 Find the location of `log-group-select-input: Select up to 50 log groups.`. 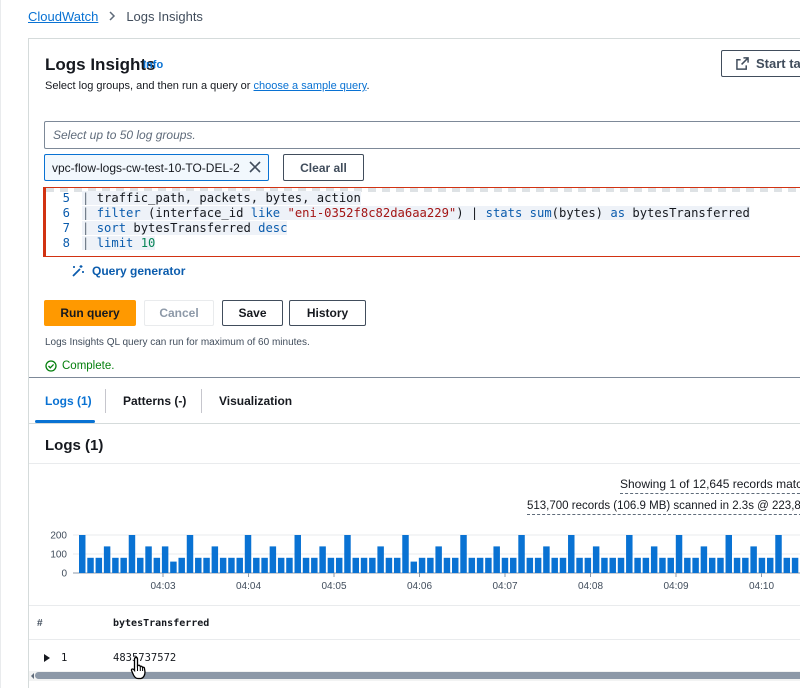

log-group-select-input: Select up to 50 log groups. is located at coordinates (422, 135).